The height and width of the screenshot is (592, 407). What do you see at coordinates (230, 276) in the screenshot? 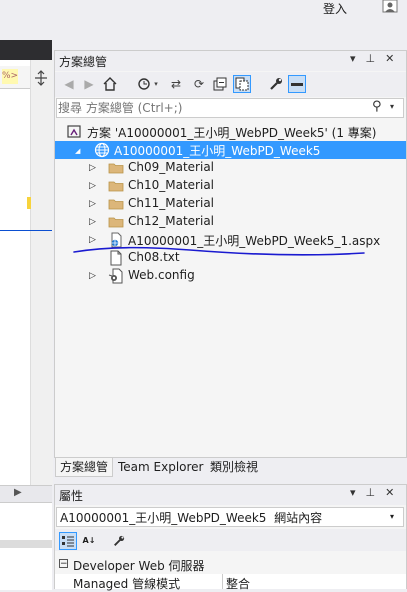
I see `tree-item: ▷ Web.config` at bounding box center [230, 276].